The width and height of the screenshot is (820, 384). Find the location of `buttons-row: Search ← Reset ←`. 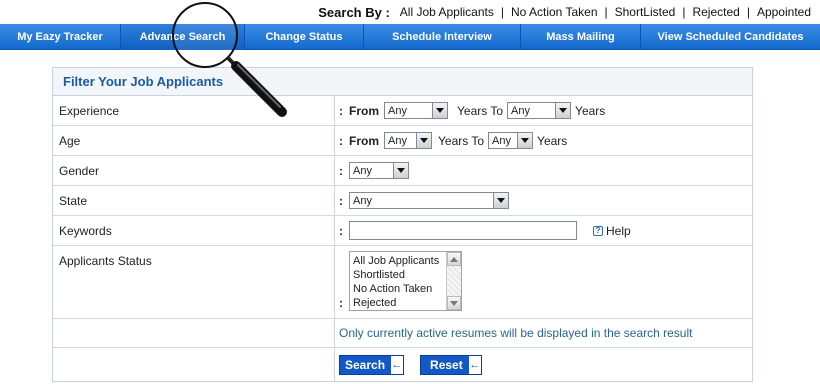

buttons-row: Search ← Reset ← is located at coordinates (402, 364).